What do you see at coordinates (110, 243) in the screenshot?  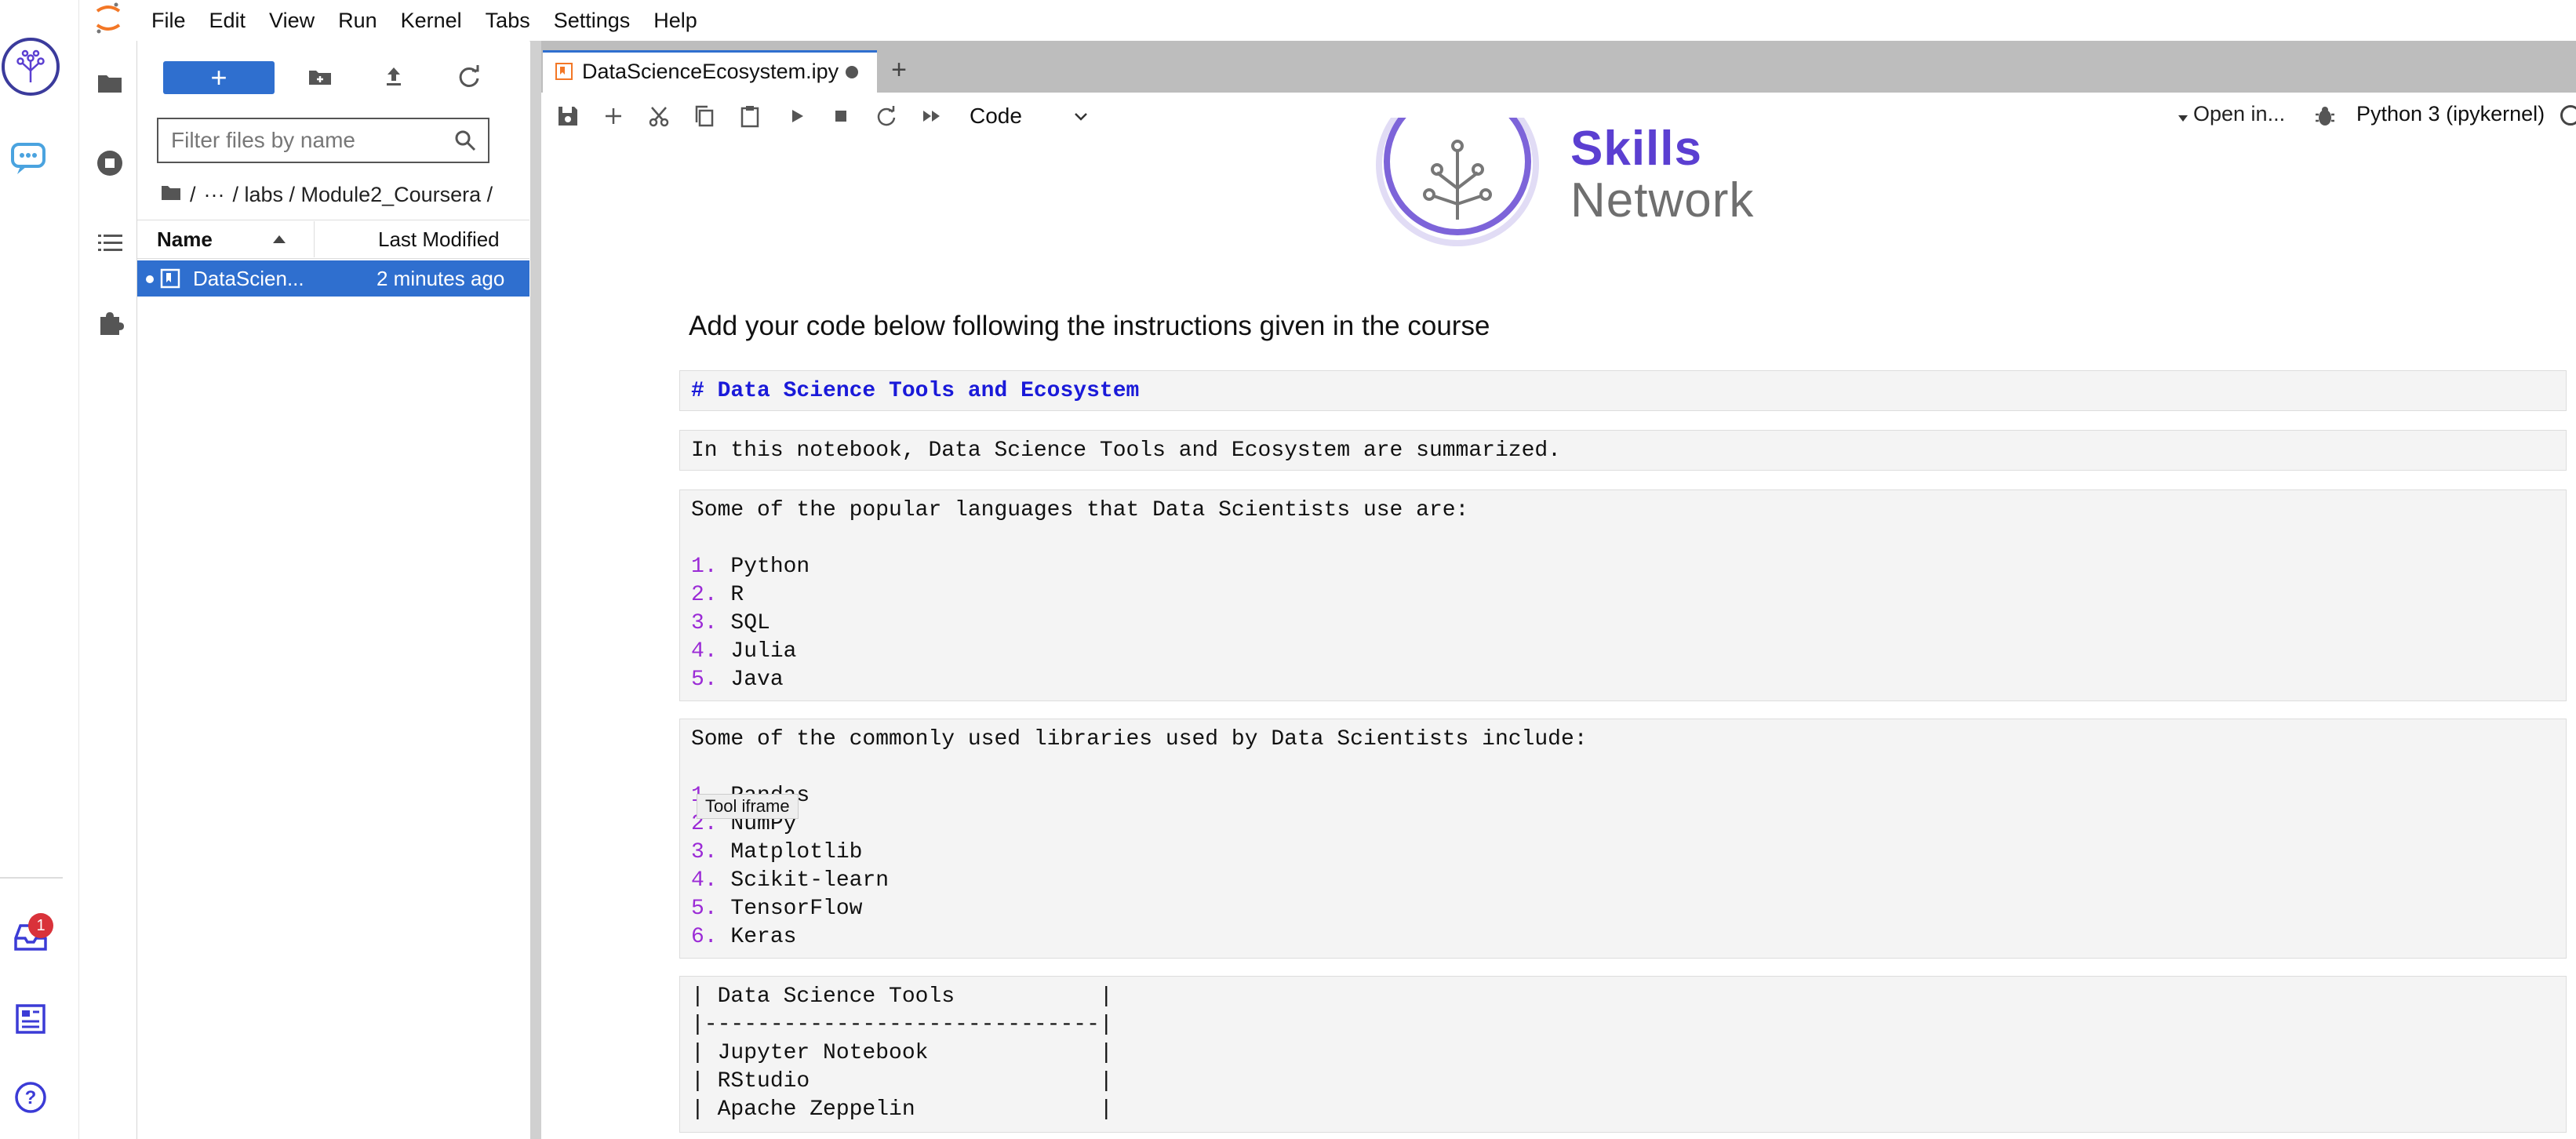 I see `table-of-contents-icon` at bounding box center [110, 243].